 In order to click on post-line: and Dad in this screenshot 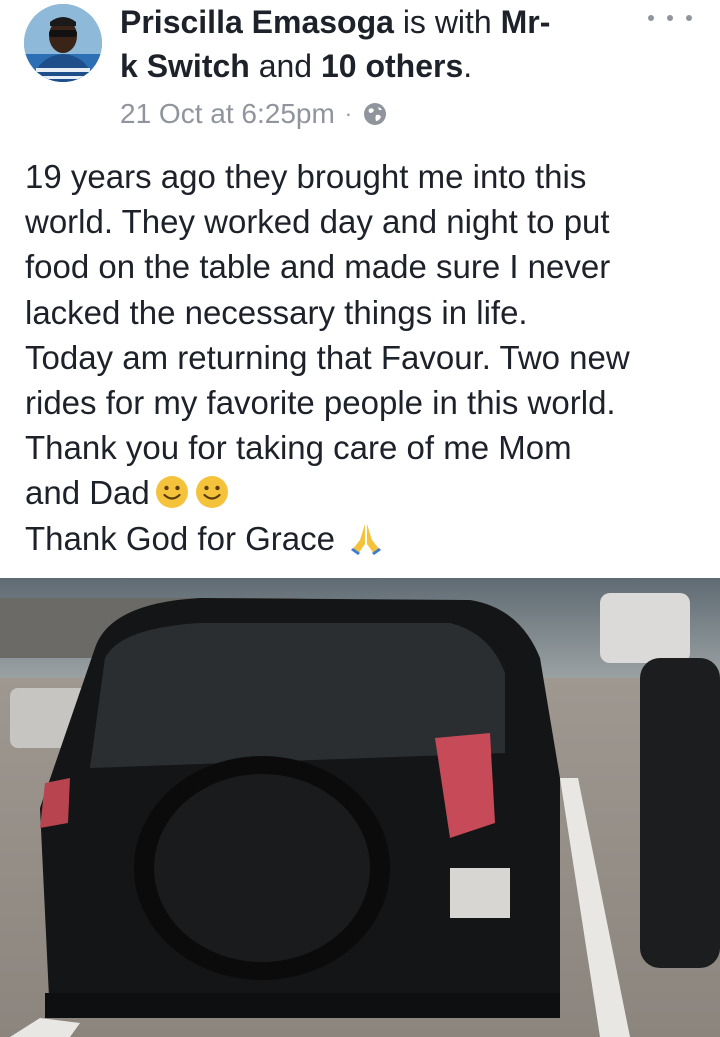, I will do `click(87, 493)`.